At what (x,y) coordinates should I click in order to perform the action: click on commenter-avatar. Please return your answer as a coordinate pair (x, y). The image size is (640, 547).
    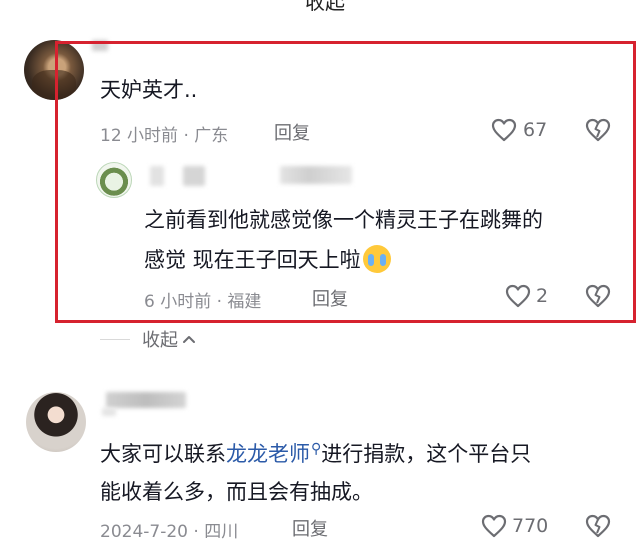
    Looking at the image, I should click on (56, 422).